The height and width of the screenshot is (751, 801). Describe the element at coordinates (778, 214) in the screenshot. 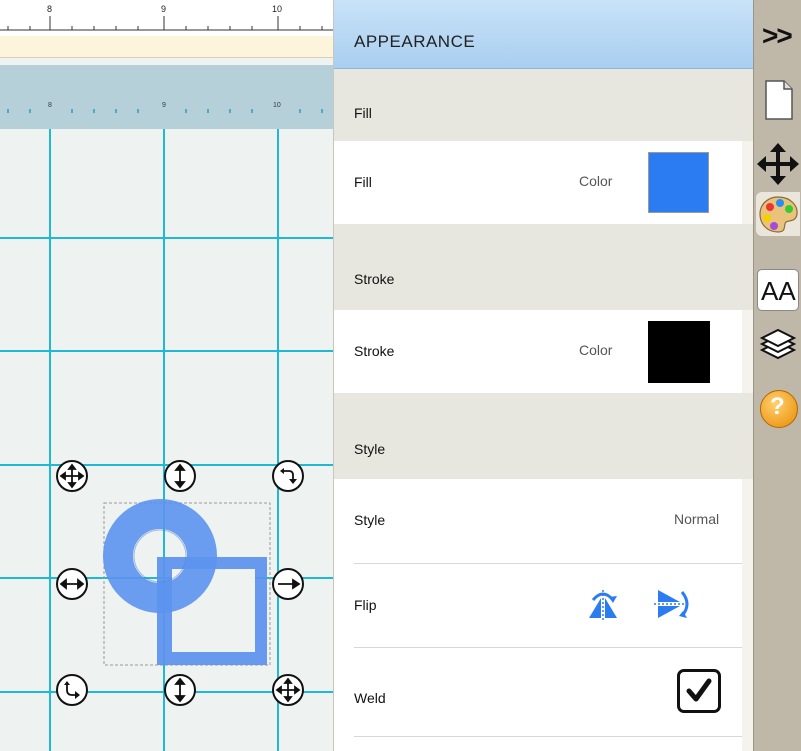

I see `palette-icon` at that location.